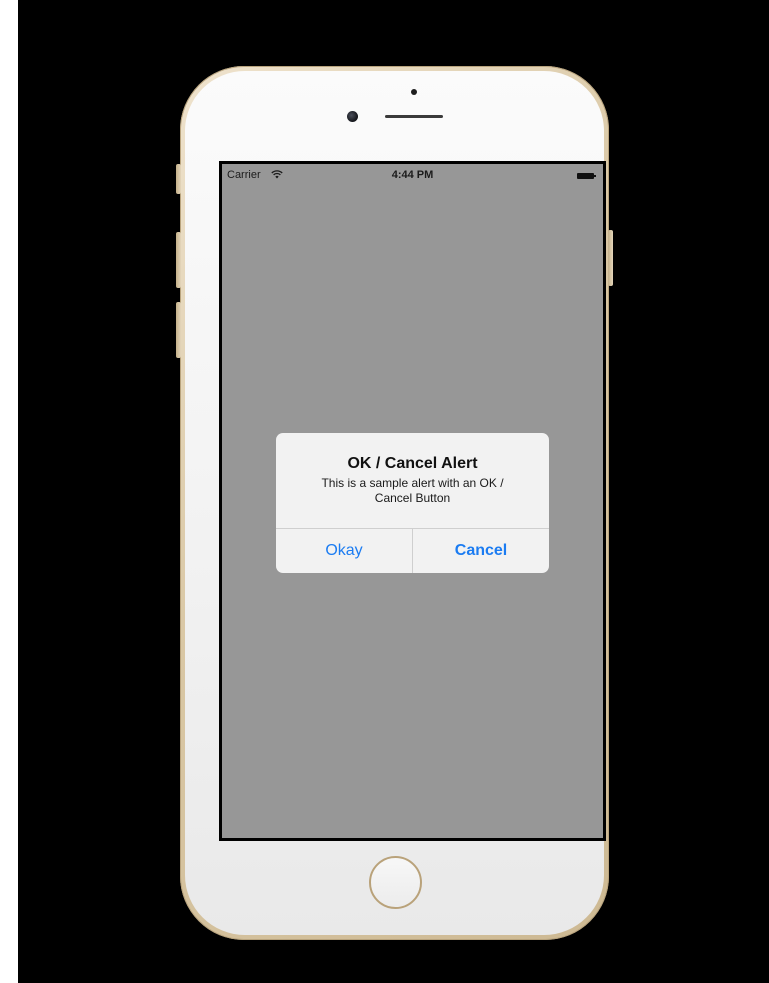 The height and width of the screenshot is (983, 769). Describe the element at coordinates (414, 116) in the screenshot. I see `earpiece-speaker` at that location.